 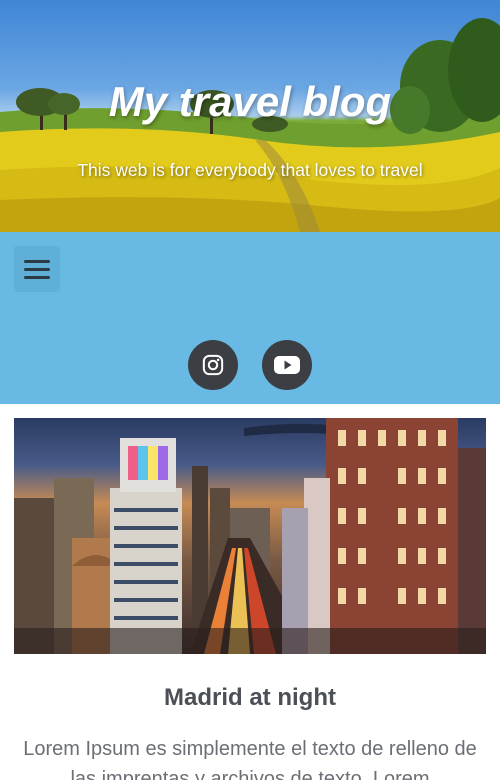 I want to click on instagram-icon, so click(x=213, y=365).